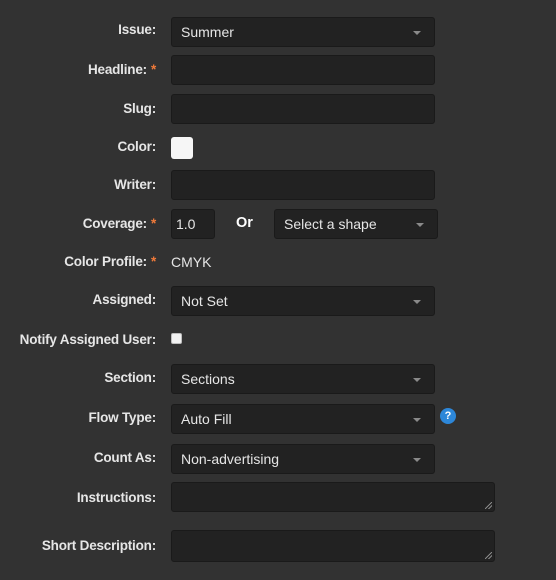 This screenshot has width=556, height=580. Describe the element at coordinates (124, 299) in the screenshot. I see `assigned-label: Assigned:` at that location.